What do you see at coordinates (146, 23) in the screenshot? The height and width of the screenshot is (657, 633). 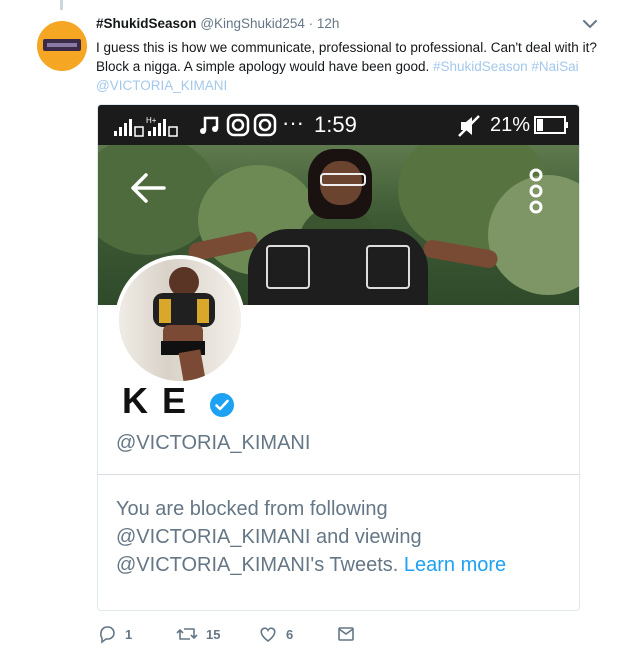 I see `display-name: #ShukidSeason` at bounding box center [146, 23].